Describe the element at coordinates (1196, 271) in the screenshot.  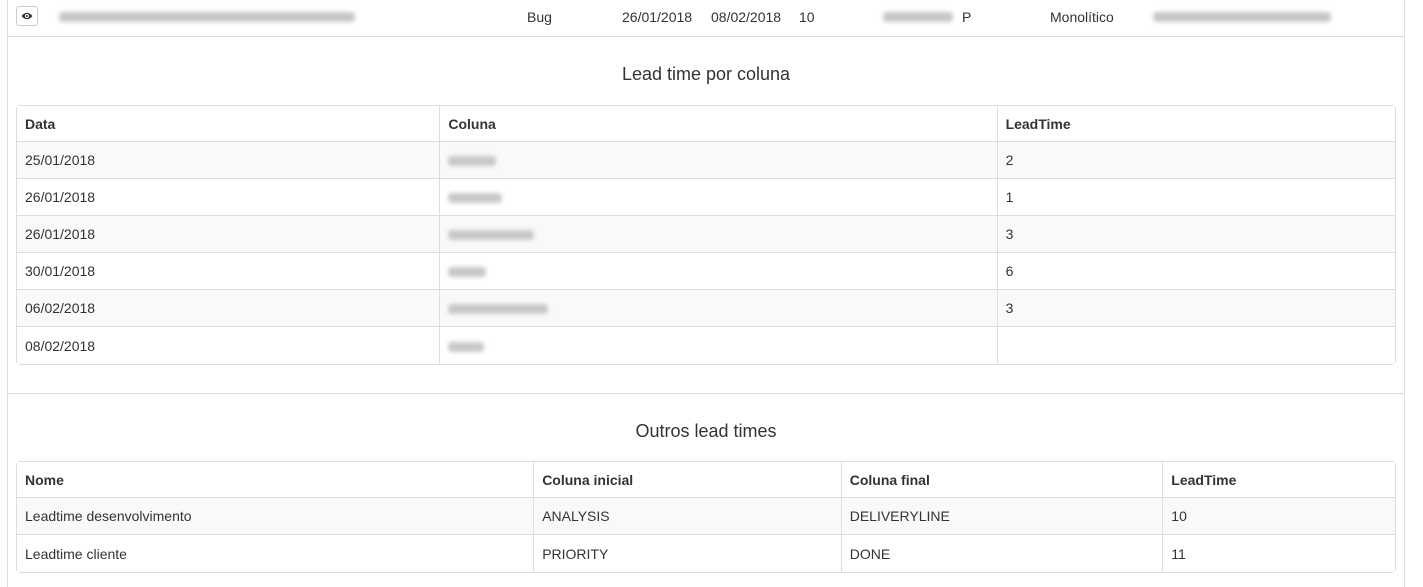
I see `cell-leadtime: 6` at that location.